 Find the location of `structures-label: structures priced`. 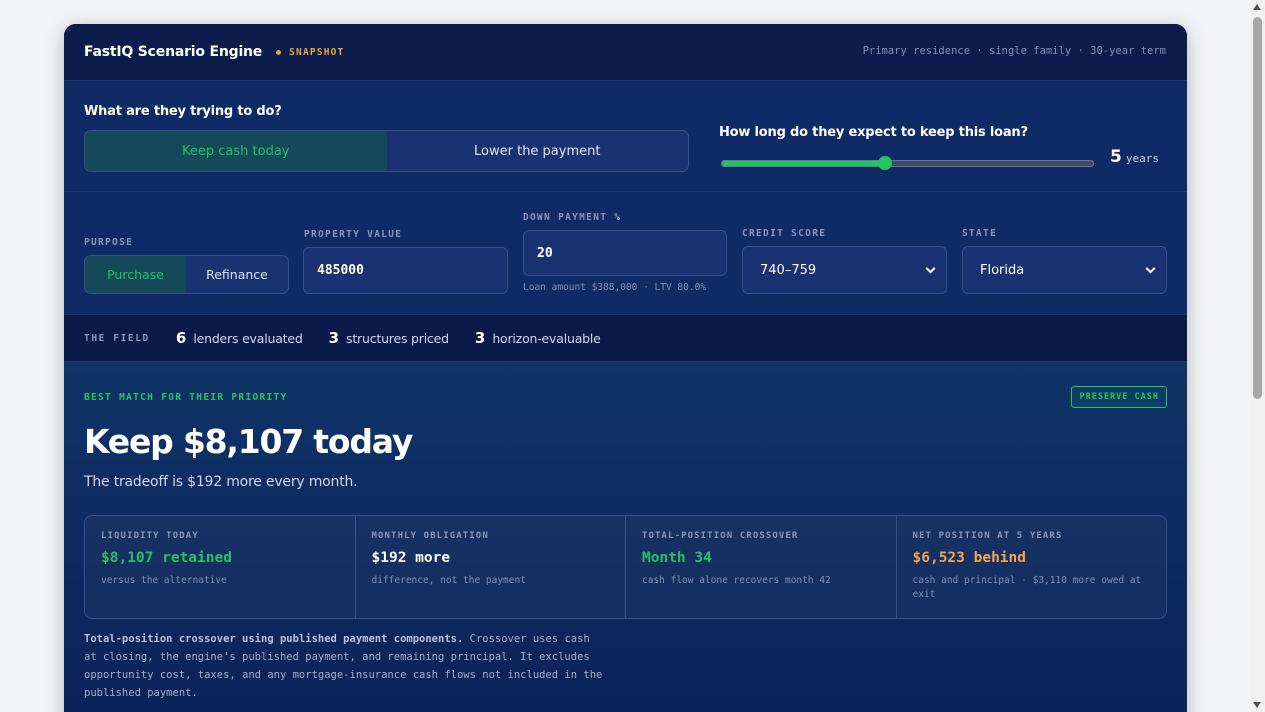

structures-label: structures priced is located at coordinates (397, 338).